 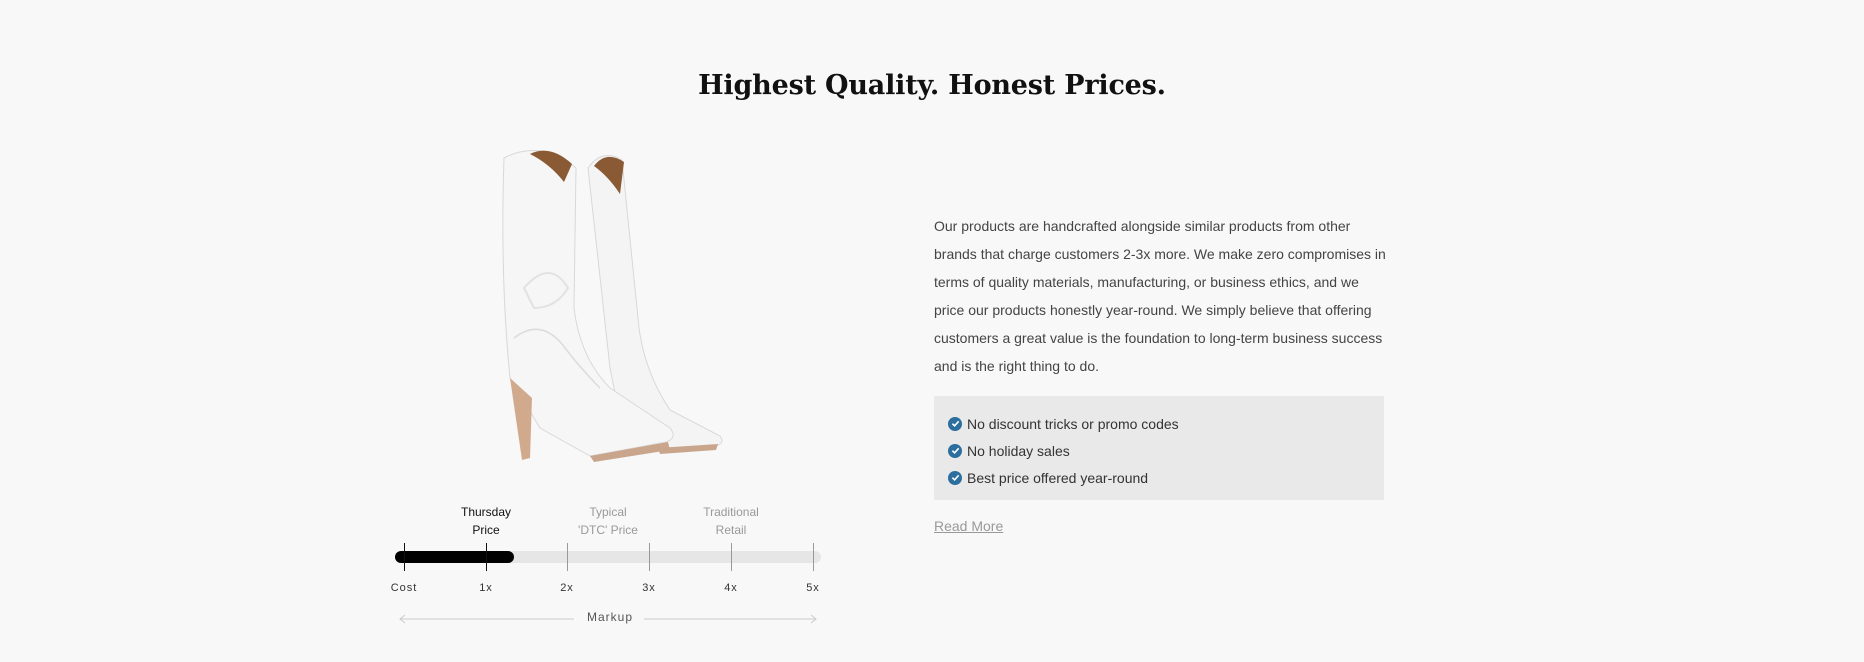 What do you see at coordinates (609, 617) in the screenshot?
I see `markup-axis-label: Markup` at bounding box center [609, 617].